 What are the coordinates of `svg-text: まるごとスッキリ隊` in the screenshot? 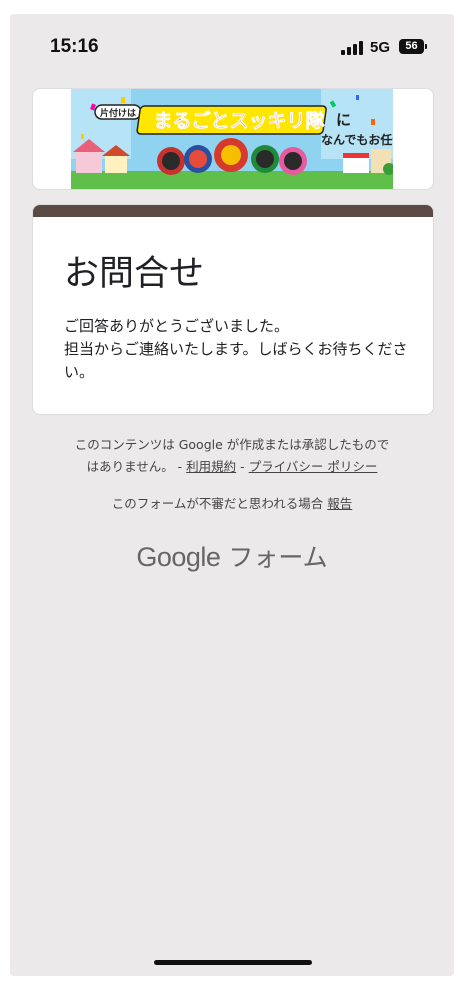 It's located at (239, 120).